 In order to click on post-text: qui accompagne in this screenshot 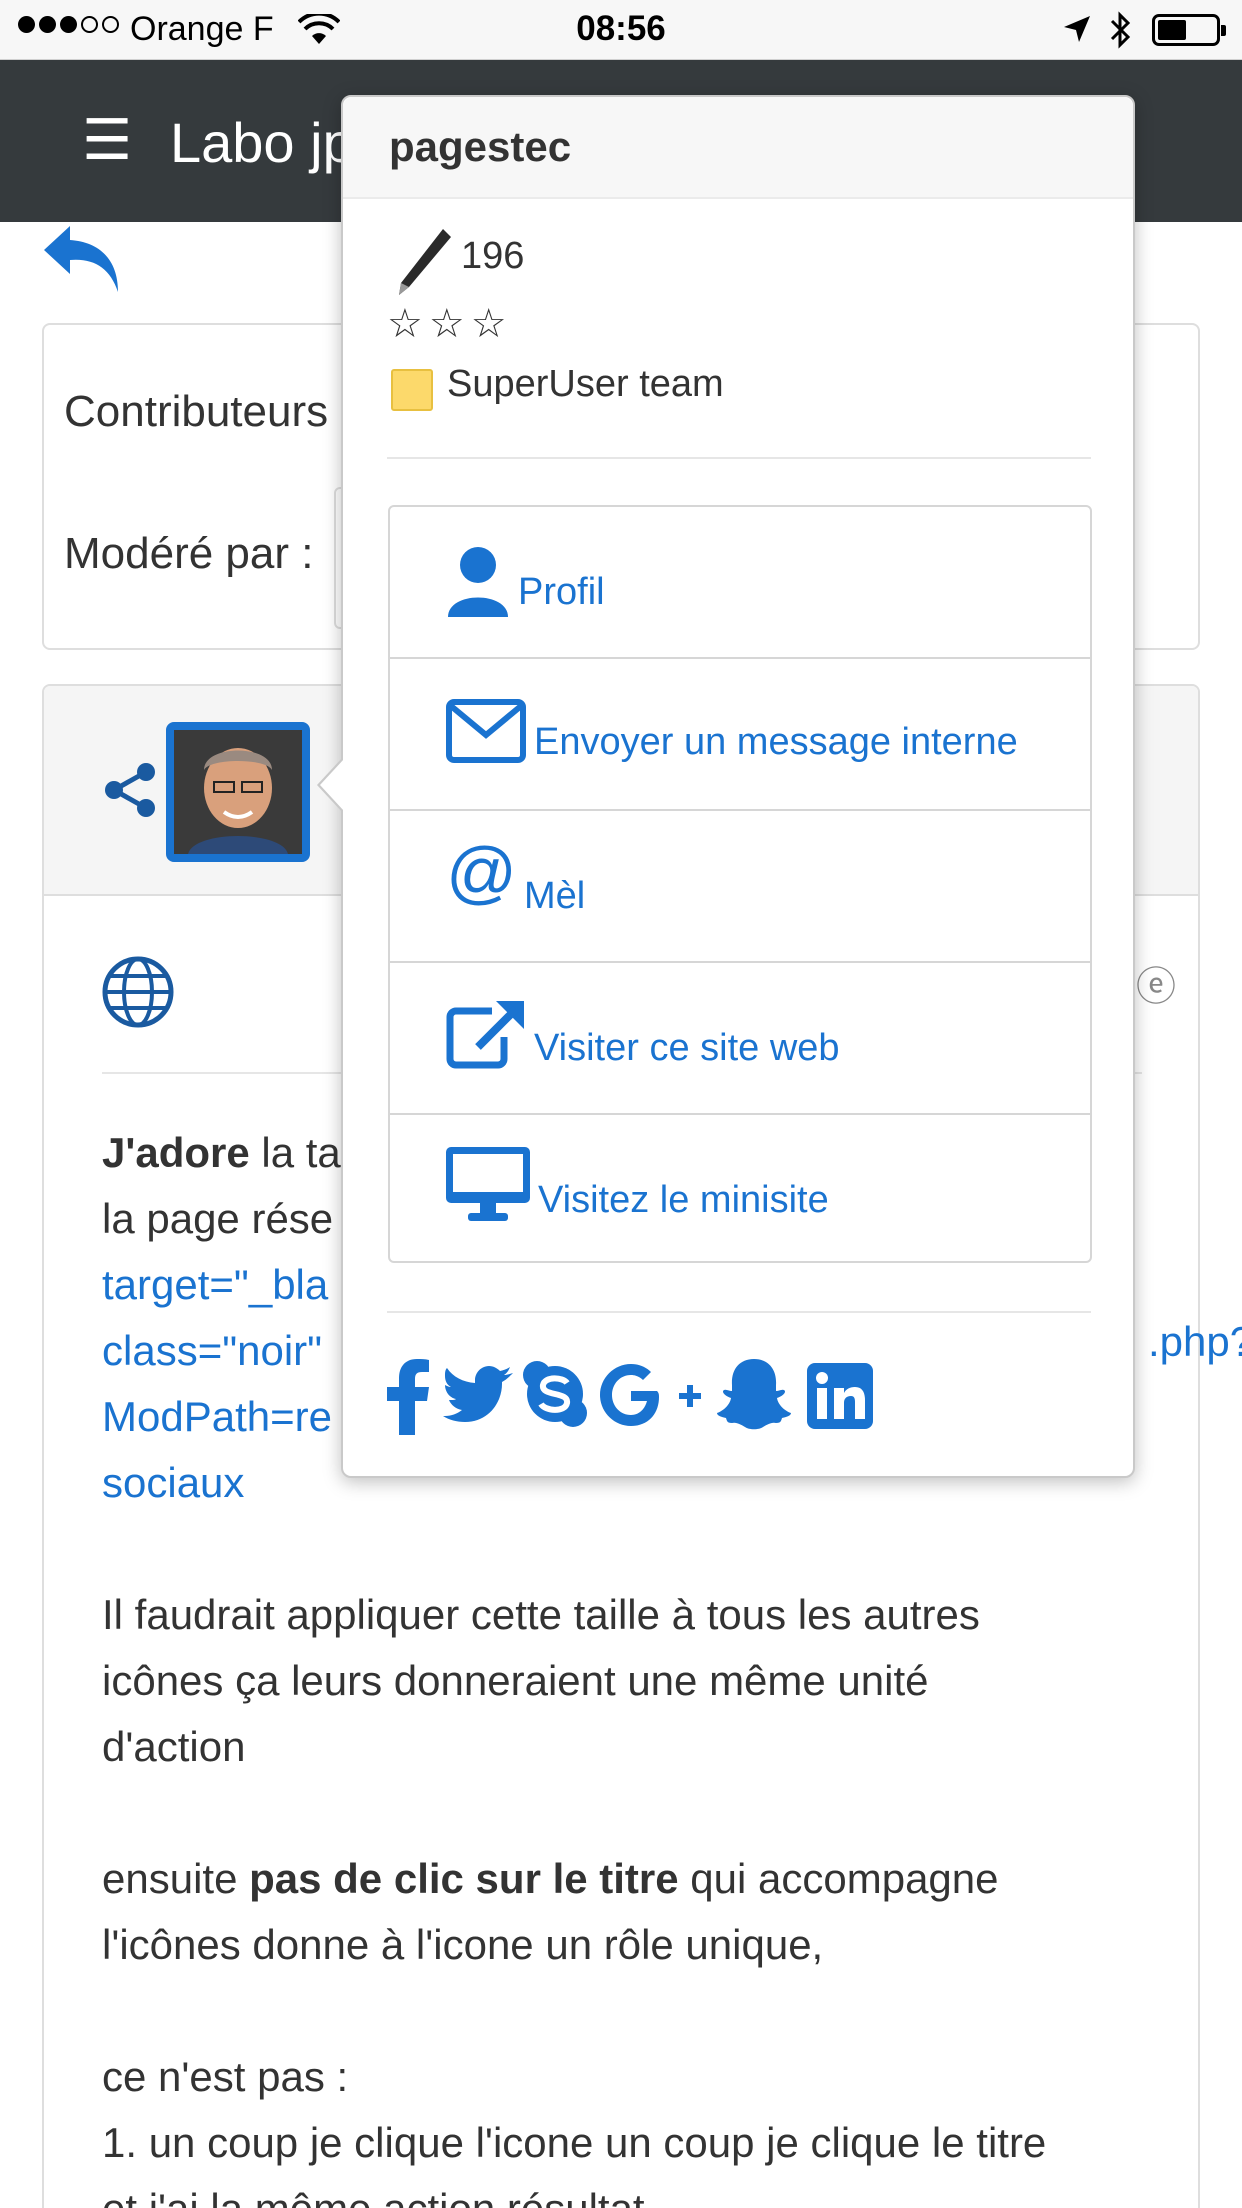, I will do `click(838, 1878)`.